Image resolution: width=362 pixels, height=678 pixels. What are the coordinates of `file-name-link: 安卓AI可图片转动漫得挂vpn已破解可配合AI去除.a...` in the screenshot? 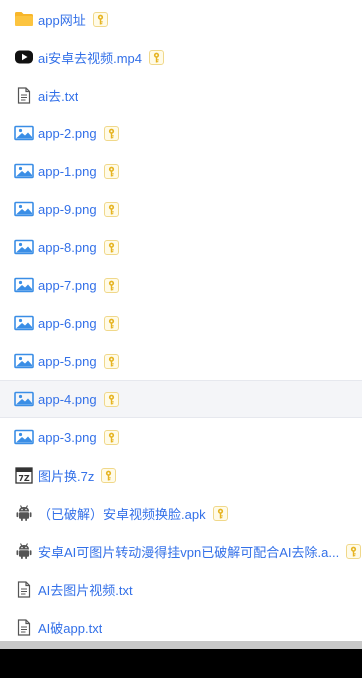 It's located at (188, 551).